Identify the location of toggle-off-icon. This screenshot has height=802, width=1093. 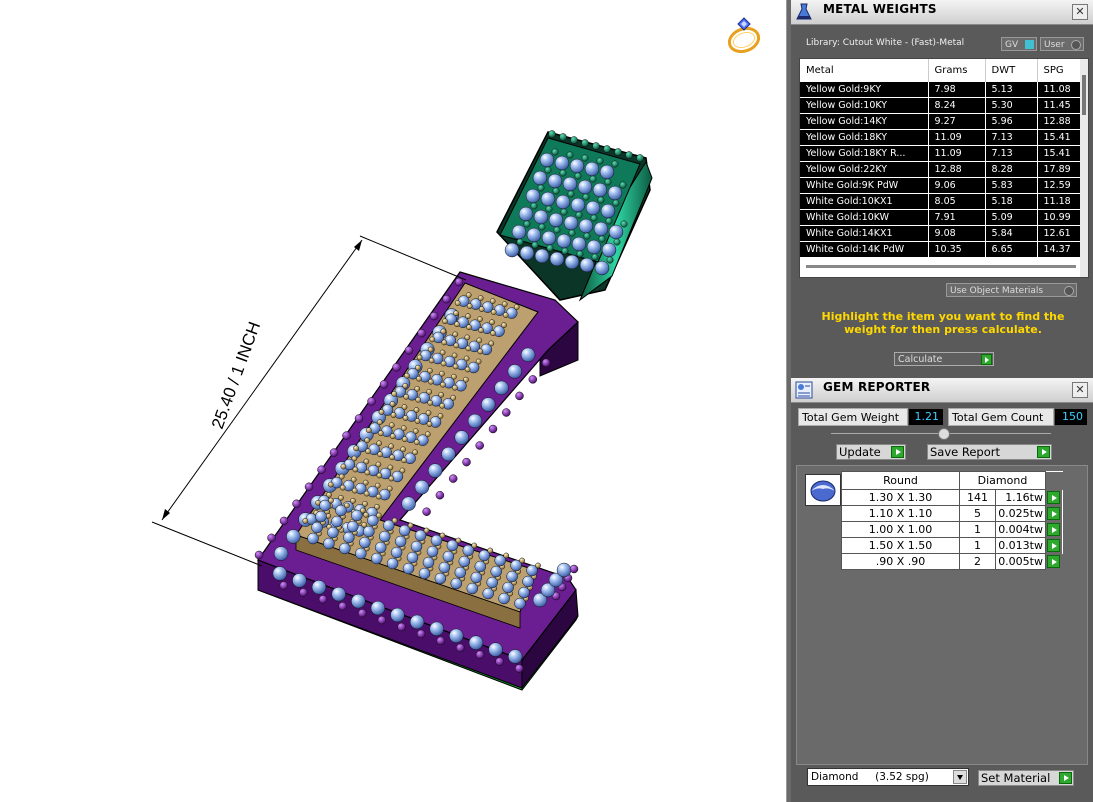
(1076, 45).